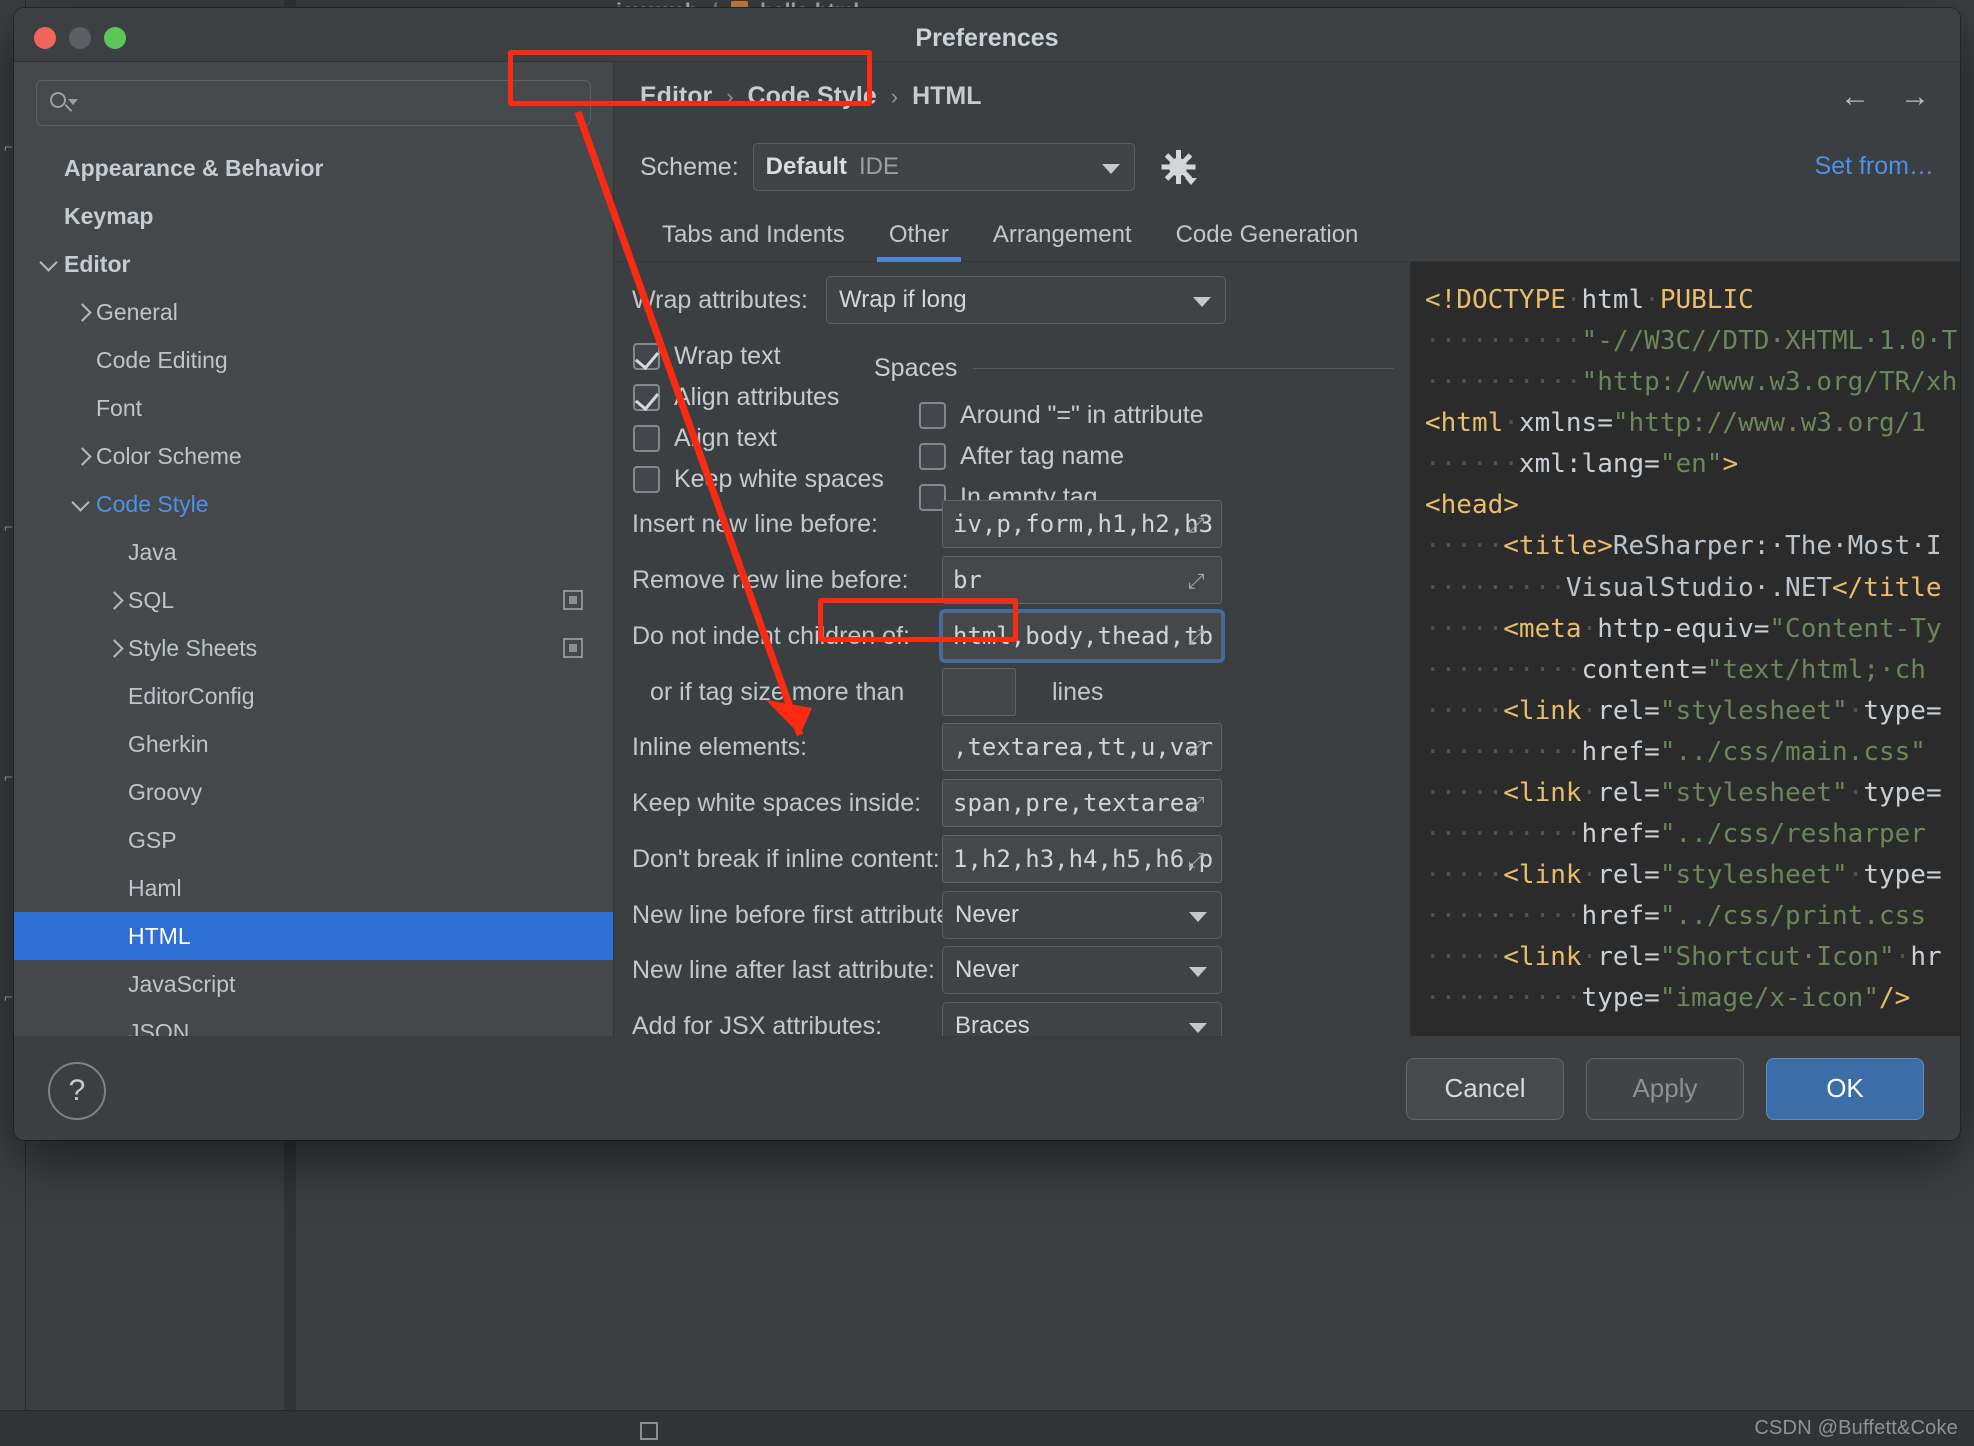 The width and height of the screenshot is (1974, 1446). Describe the element at coordinates (1082, 859) in the screenshot. I see `input-don-t-break-if-inline-content: 1,h2,h3,h4,h5,h6,p ⤢` at that location.